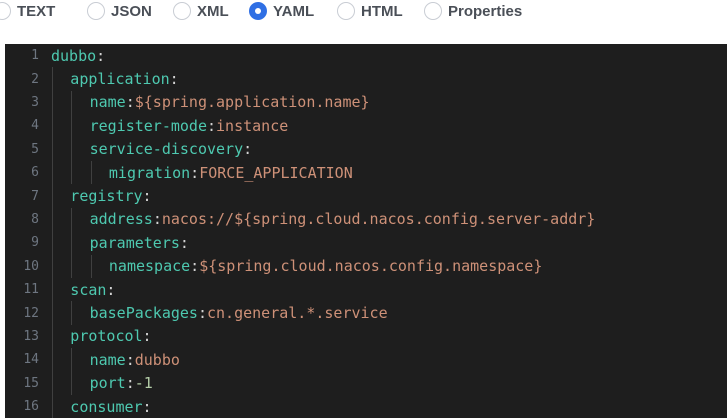  I want to click on code-line: 4 register-mode: instance, so click(355, 126).